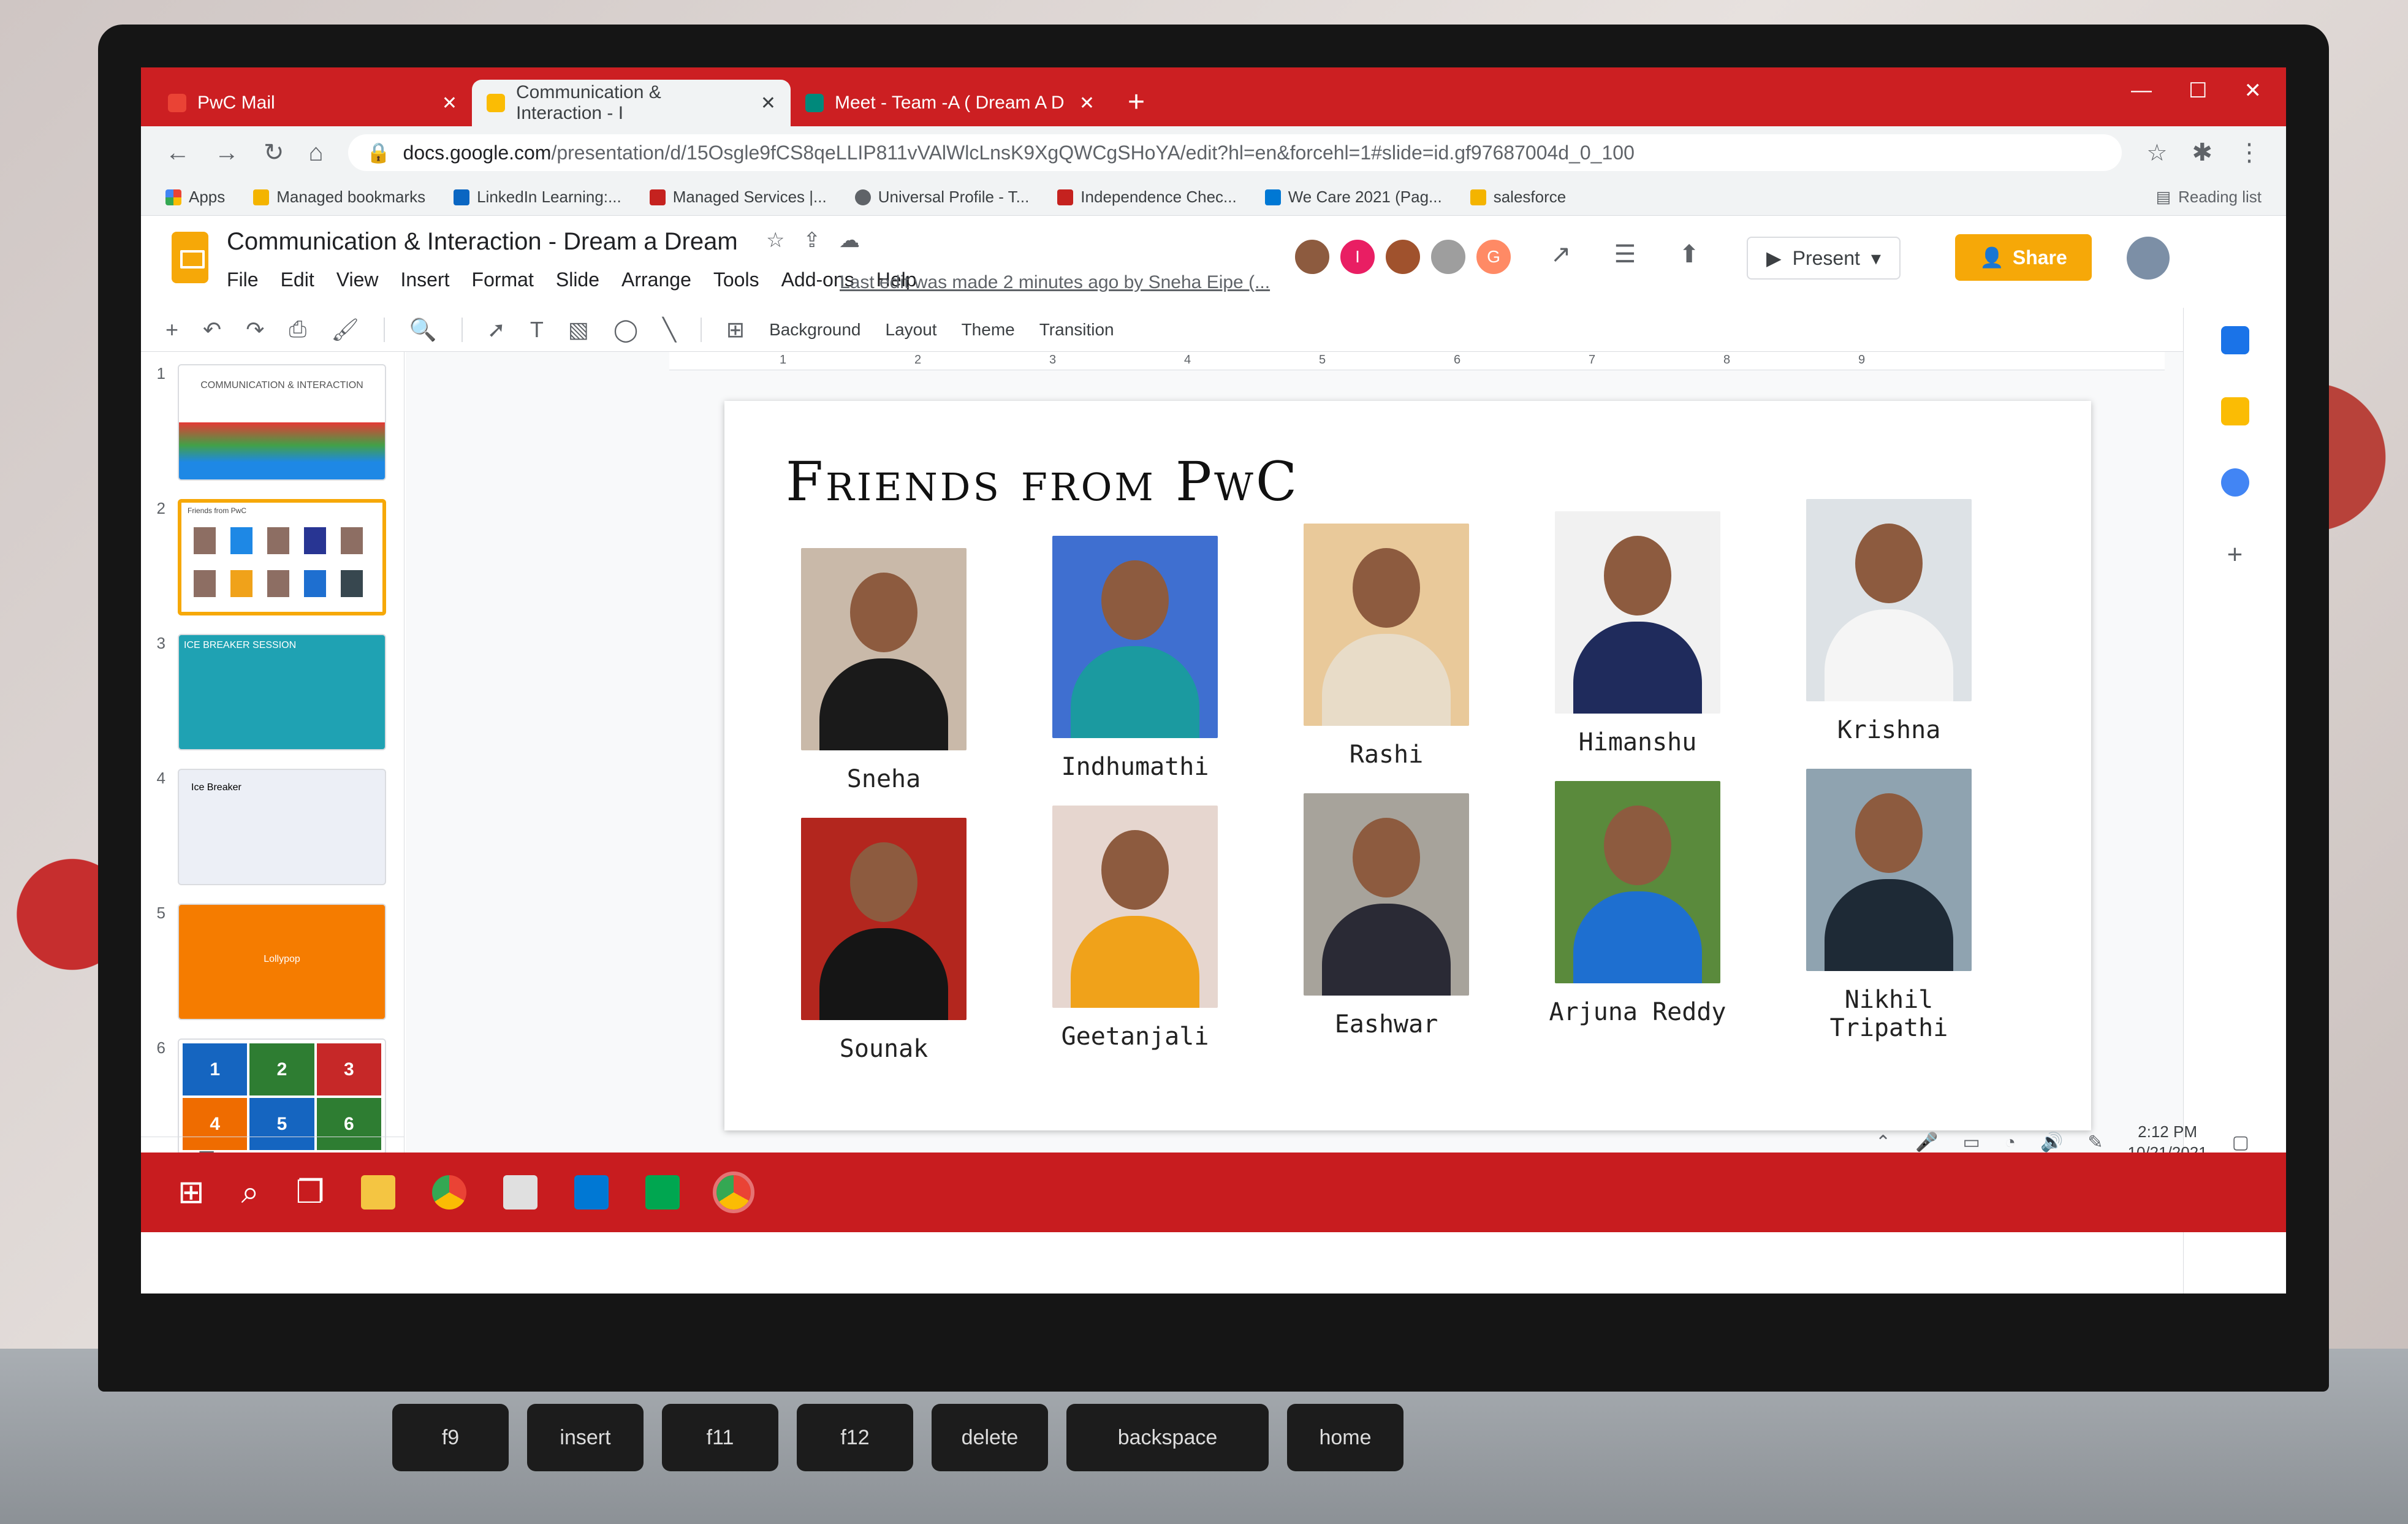 This screenshot has height=1524, width=2408. What do you see at coordinates (1386, 646) in the screenshot?
I see `person-card: Rashi` at bounding box center [1386, 646].